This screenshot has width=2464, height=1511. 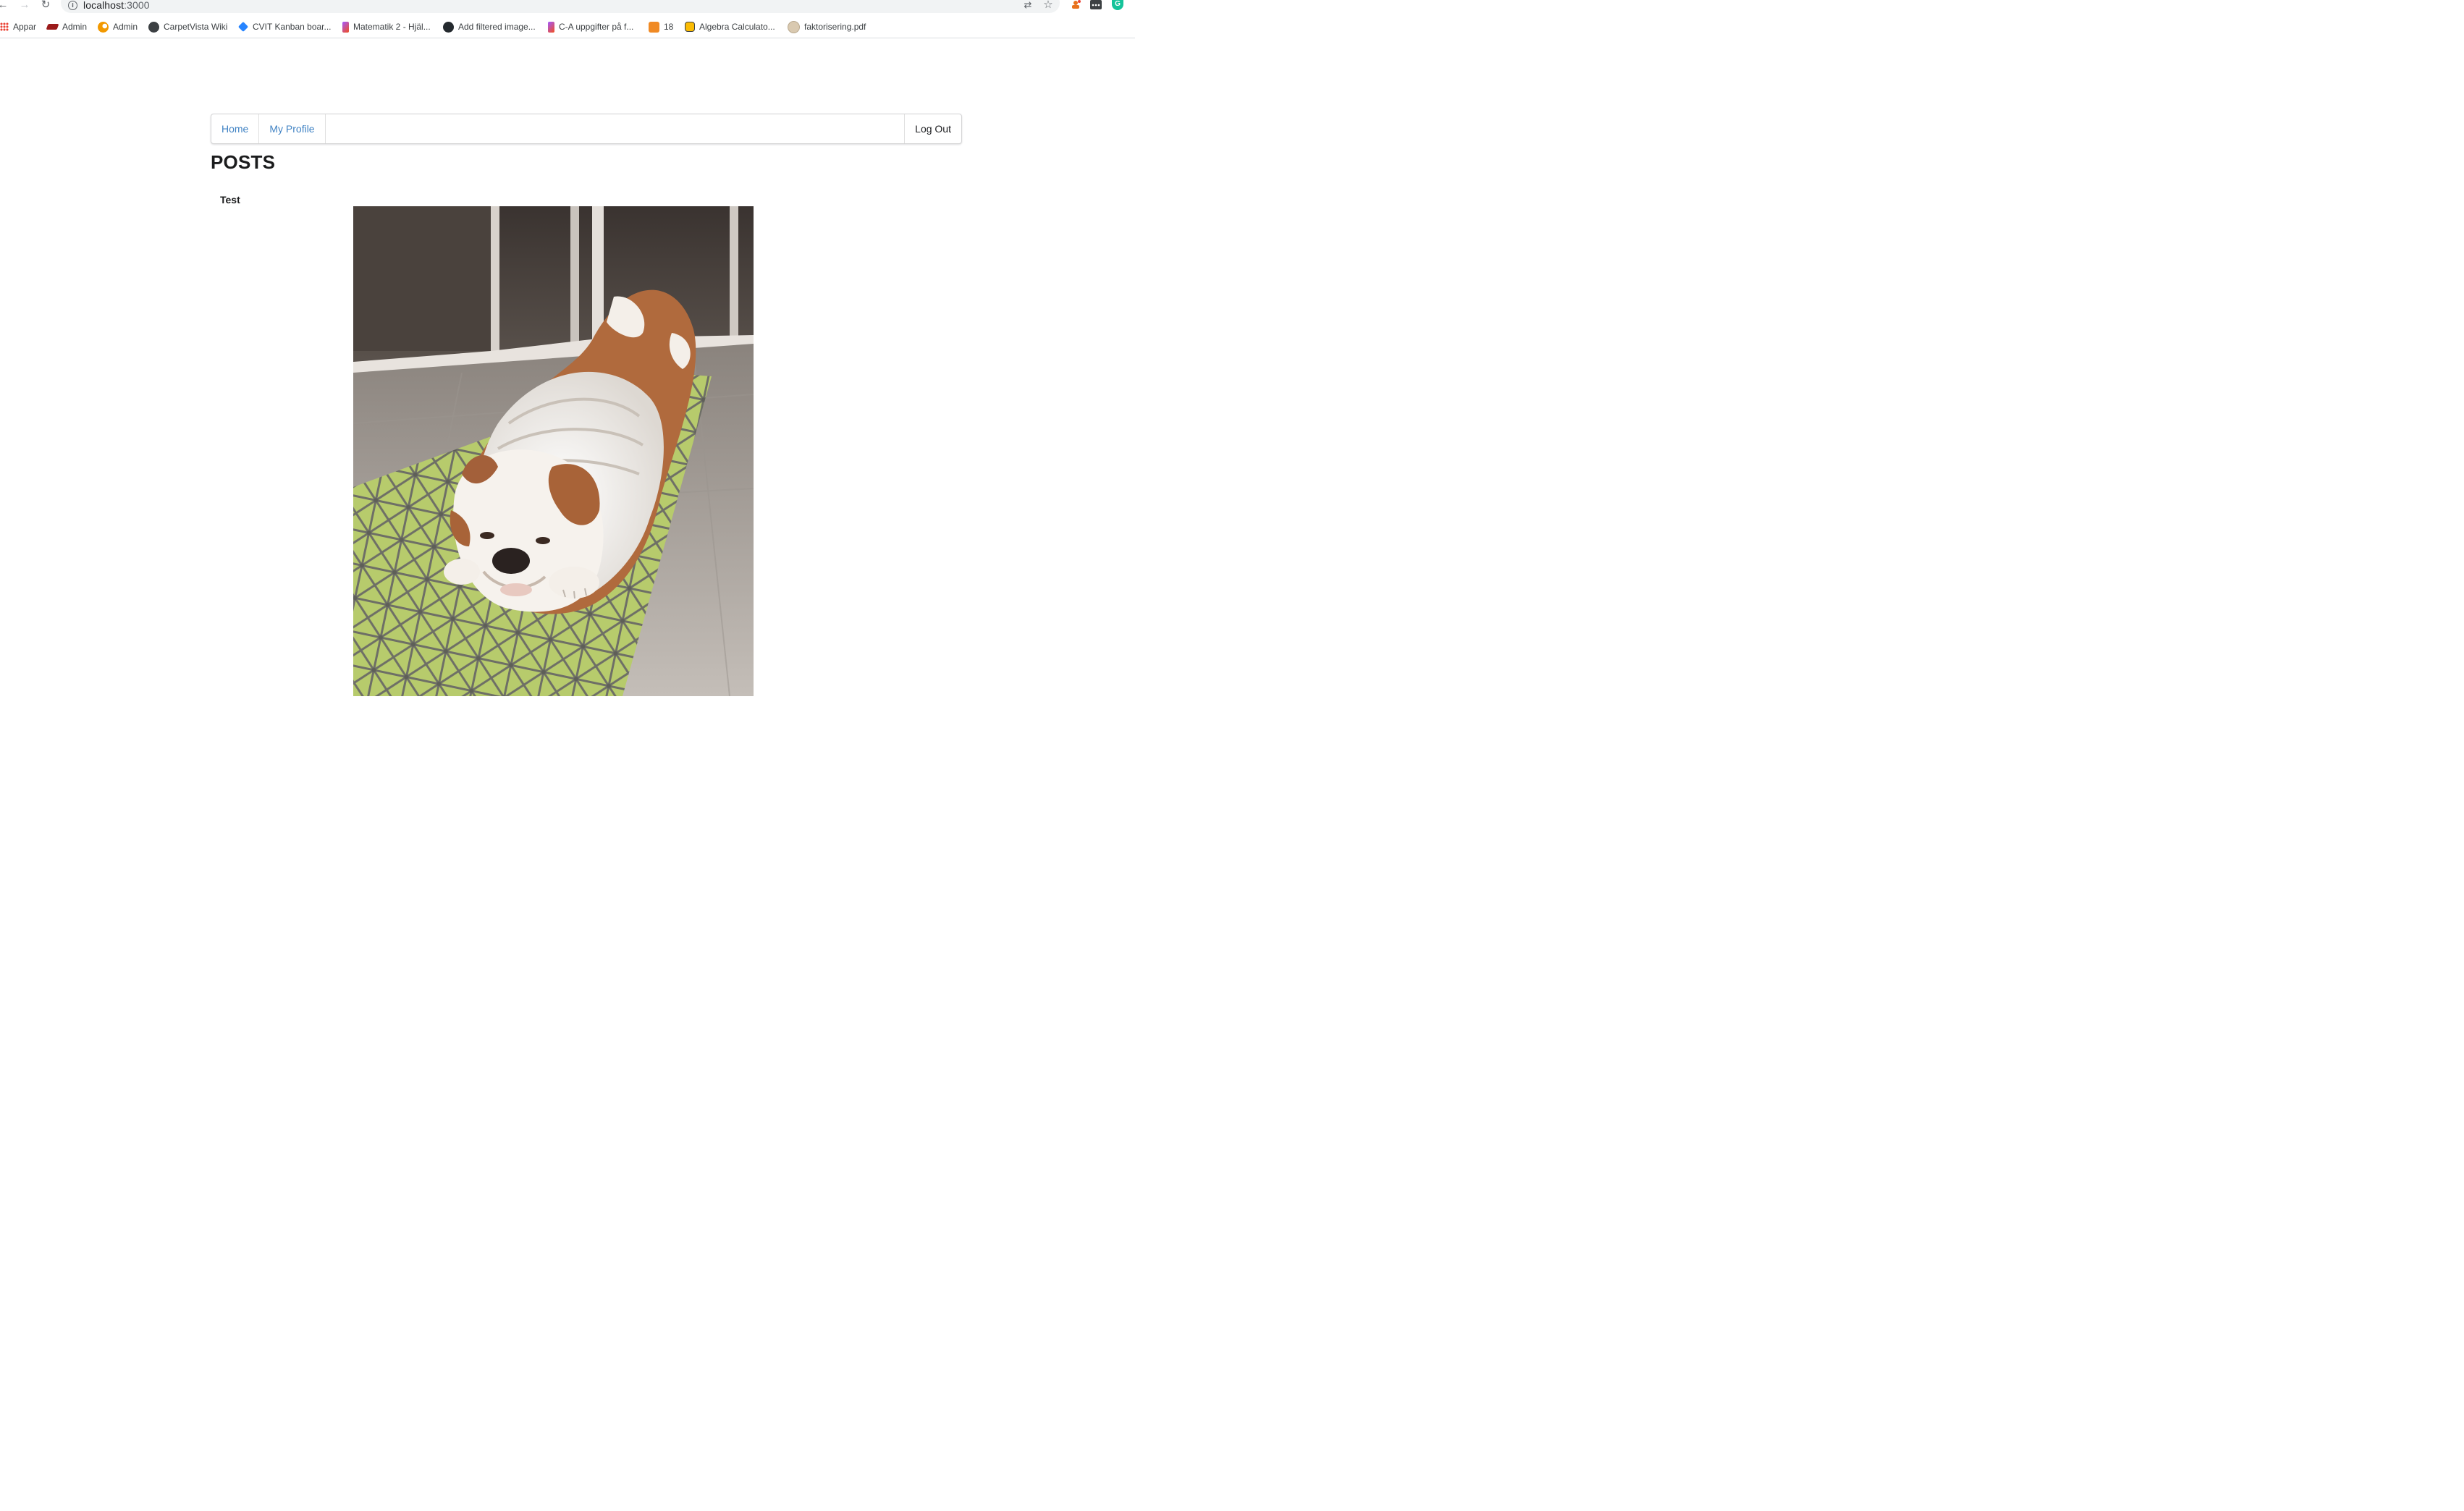 What do you see at coordinates (448, 27) in the screenshot?
I see `github-icon` at bounding box center [448, 27].